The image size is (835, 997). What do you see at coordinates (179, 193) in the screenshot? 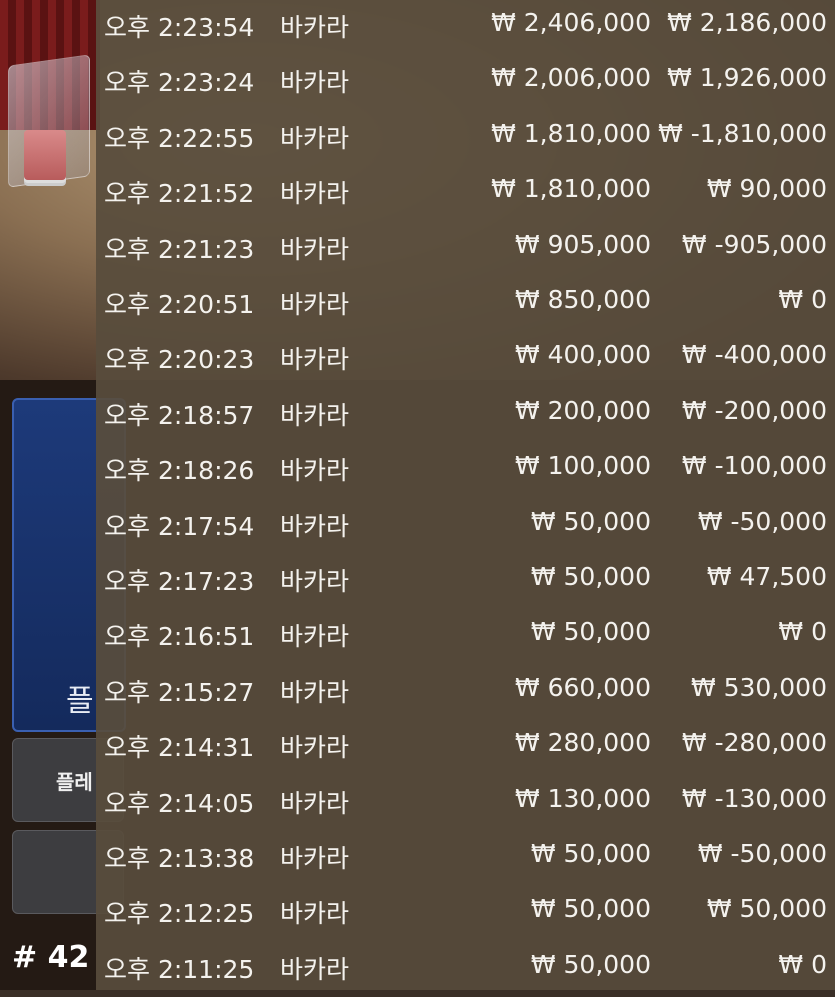
I see `history-time: 오후 2:21:52` at bounding box center [179, 193].